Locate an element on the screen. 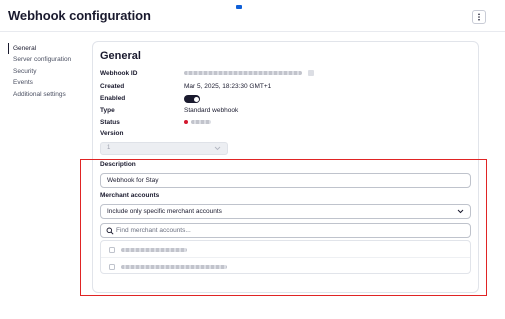  type-value: Standard webhook is located at coordinates (211, 110).